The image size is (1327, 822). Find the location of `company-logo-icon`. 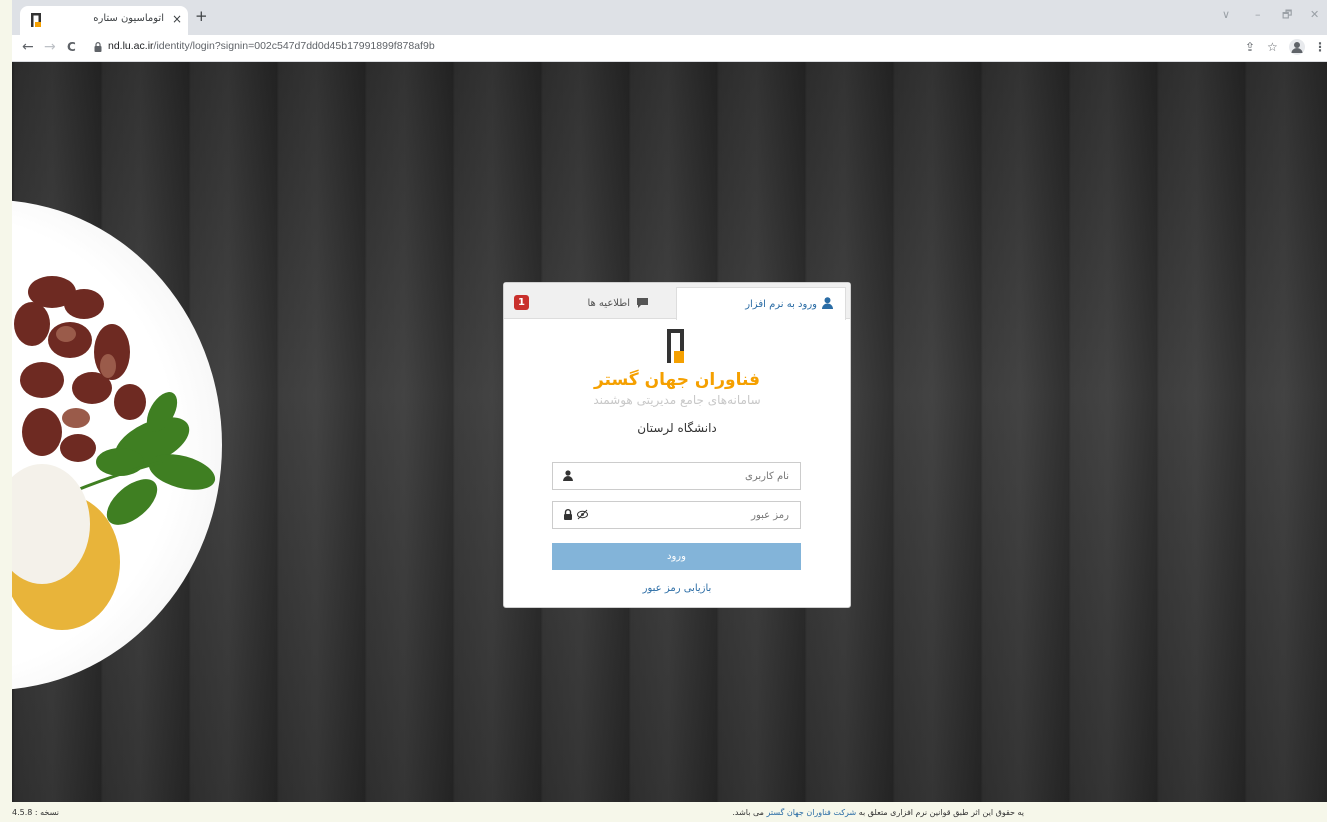

company-logo-icon is located at coordinates (675, 346).